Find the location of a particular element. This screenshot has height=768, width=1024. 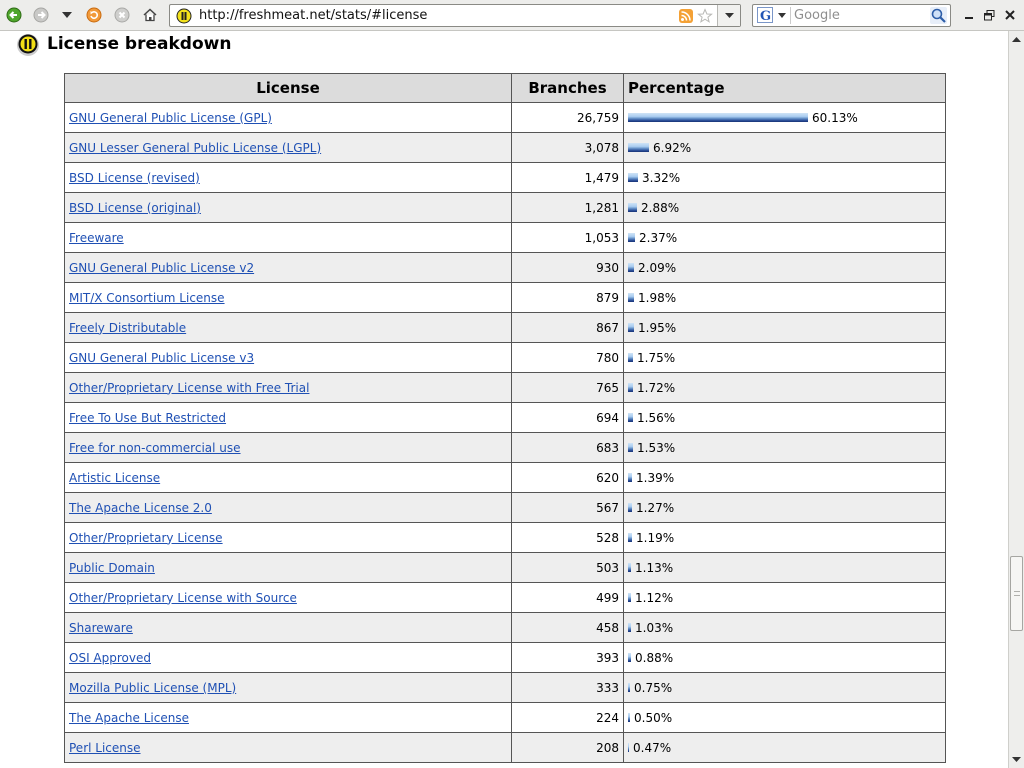

license-cell: Free To Use But Restricted is located at coordinates (288, 417).